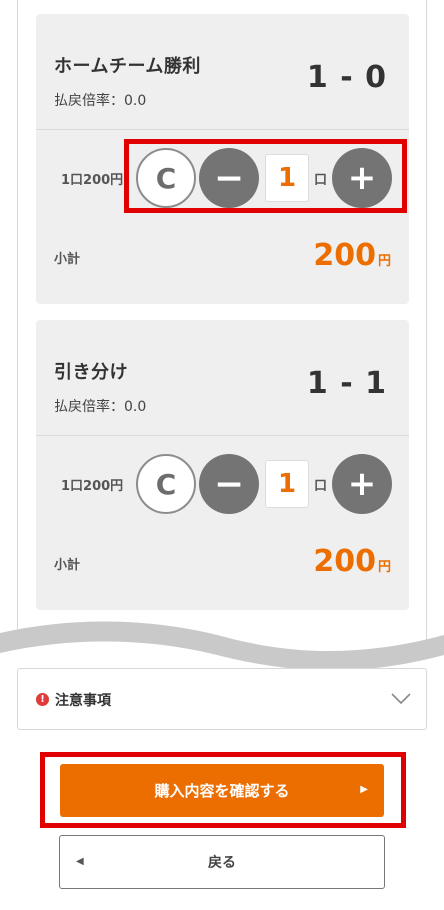 The width and height of the screenshot is (444, 910). I want to click on notice-accordion: ! 注意事項, so click(222, 699).